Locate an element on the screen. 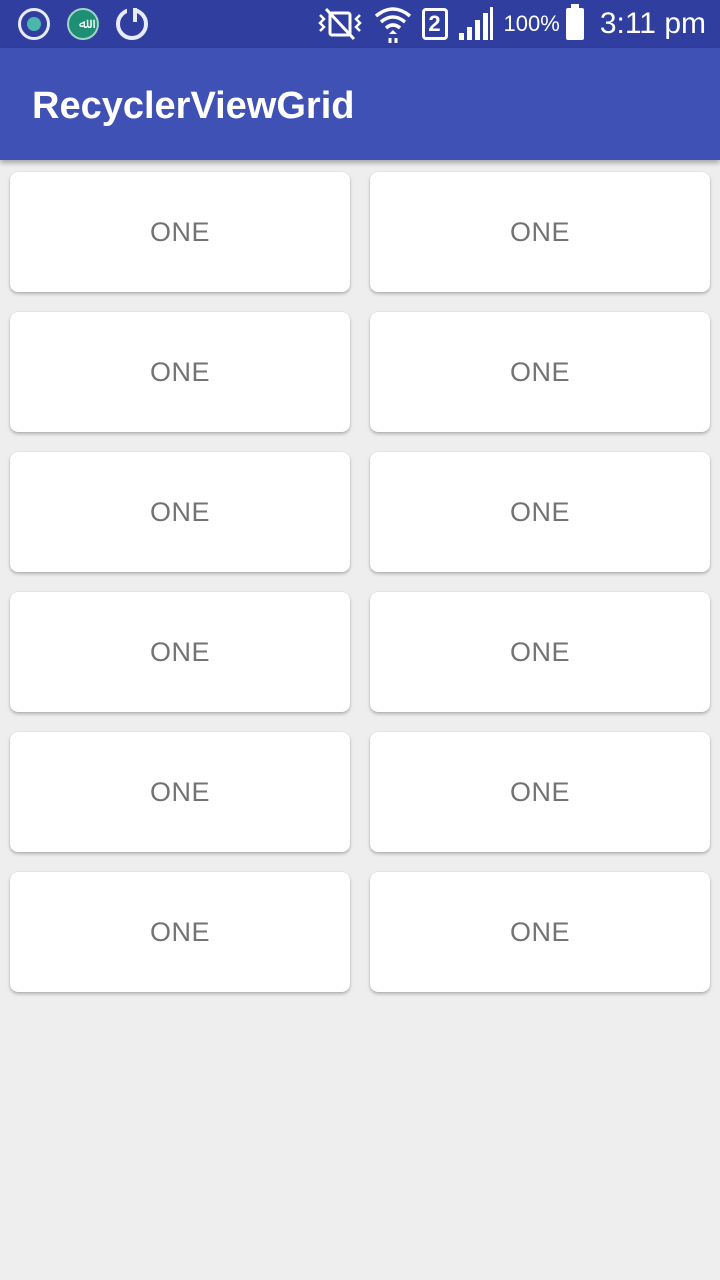 This screenshot has width=720, height=1280. clock: 3:11 pm is located at coordinates (652, 23).